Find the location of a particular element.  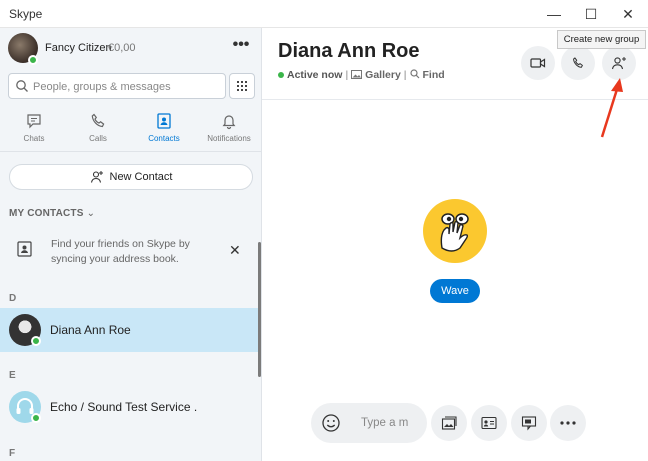

more-actions-button is located at coordinates (568, 423).